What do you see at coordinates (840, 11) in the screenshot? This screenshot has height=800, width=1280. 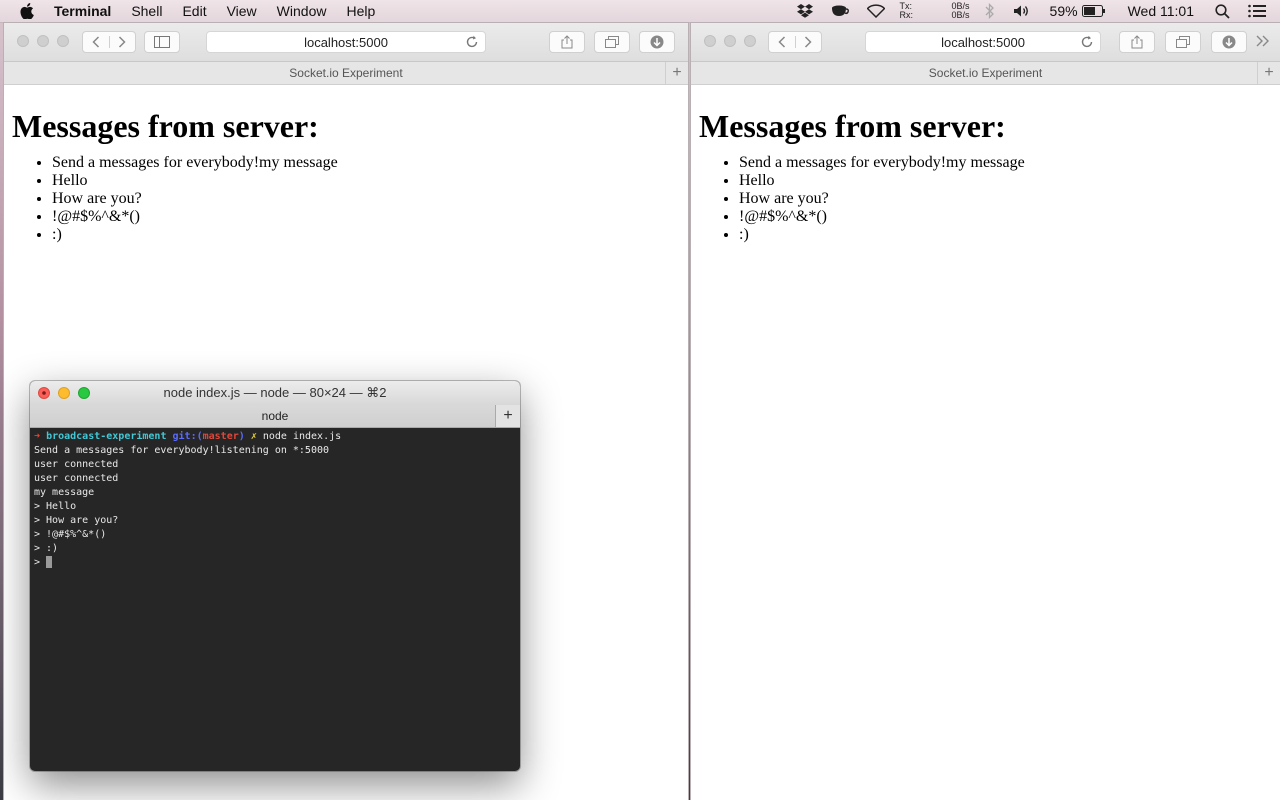 I see `caffeine-cup-icon` at bounding box center [840, 11].